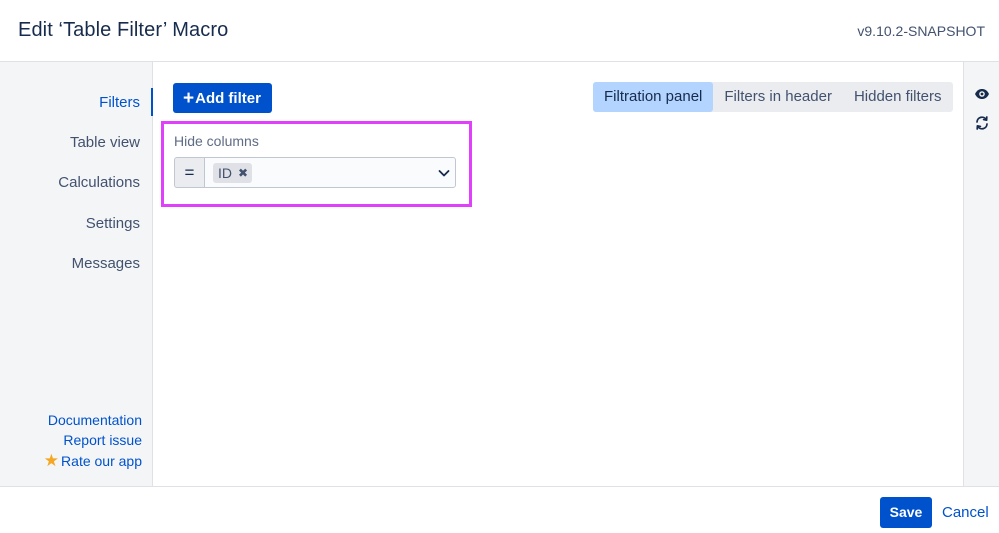 Image resolution: width=999 pixels, height=533 pixels. Describe the element at coordinates (906, 512) in the screenshot. I see `save-button: Save` at that location.